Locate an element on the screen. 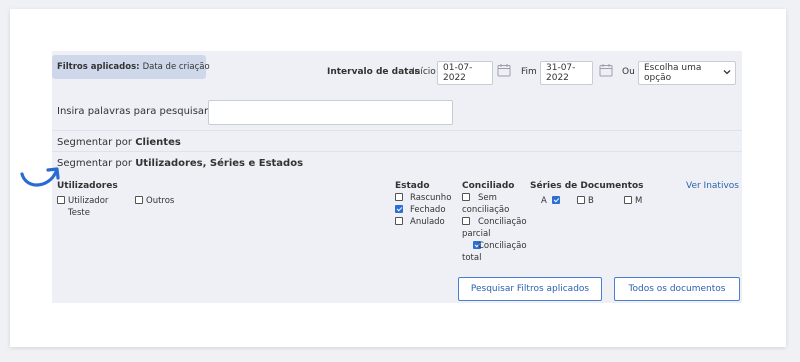  state-closed-label: Fechado is located at coordinates (428, 210).